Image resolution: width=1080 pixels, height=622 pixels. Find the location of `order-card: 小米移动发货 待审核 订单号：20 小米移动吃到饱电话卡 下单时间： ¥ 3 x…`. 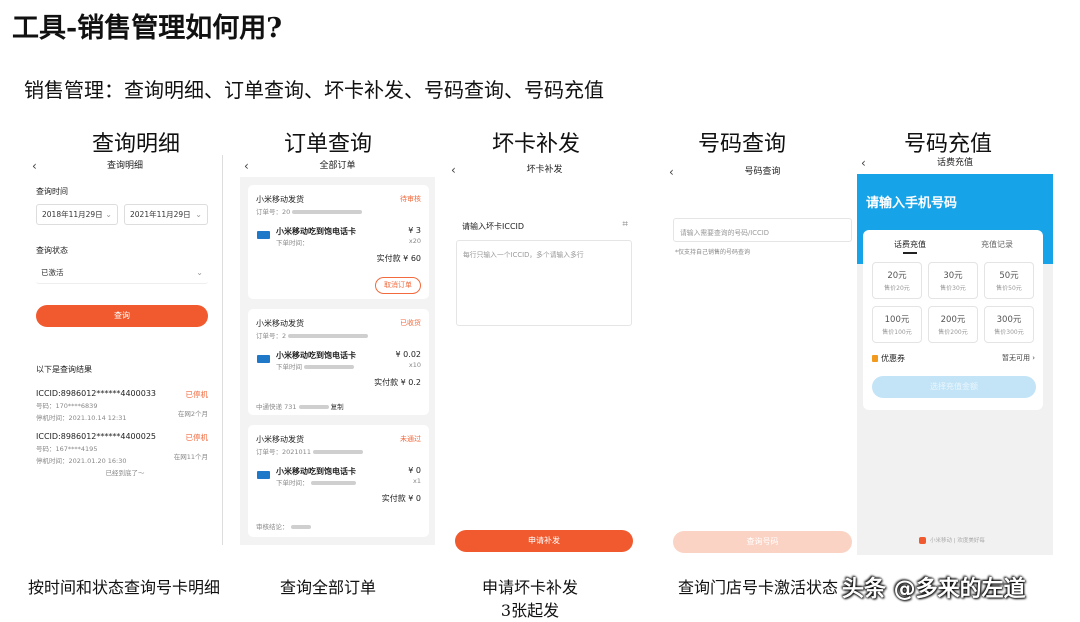

order-card: 小米移动发货 待审核 订单号：20 小米移动吃到饱电话卡 下单时间： ¥ 3 x… is located at coordinates (338, 242).